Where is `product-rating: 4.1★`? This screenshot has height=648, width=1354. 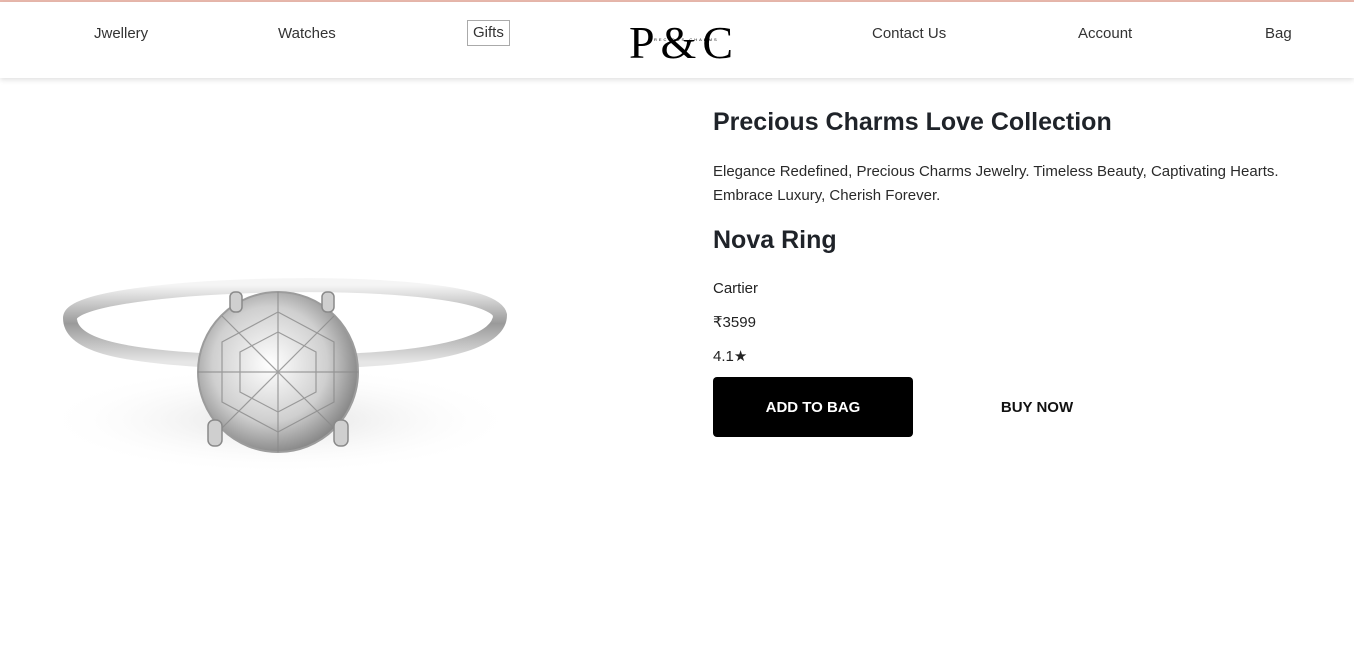
product-rating: 4.1★ is located at coordinates (730, 356).